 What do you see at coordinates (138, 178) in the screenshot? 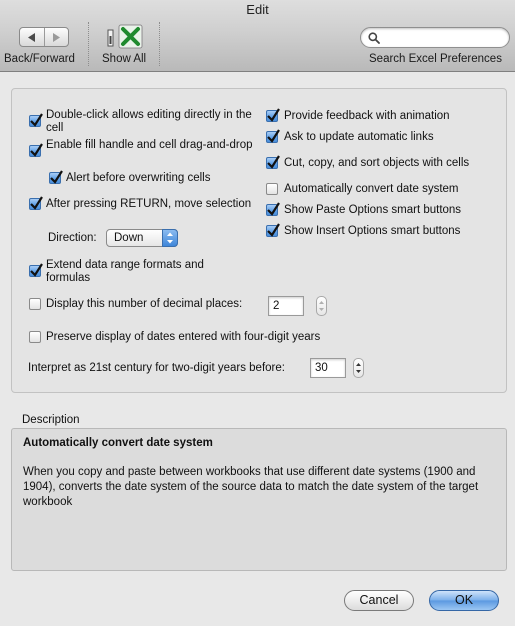
I see `alert-overwrite-label: Alert before overwriting cells` at bounding box center [138, 178].